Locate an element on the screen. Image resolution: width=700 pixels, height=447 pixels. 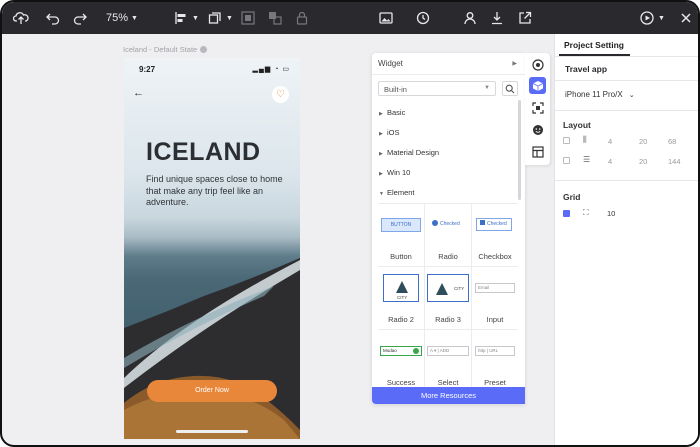
category-label: Basic is located at coordinates (396, 112).